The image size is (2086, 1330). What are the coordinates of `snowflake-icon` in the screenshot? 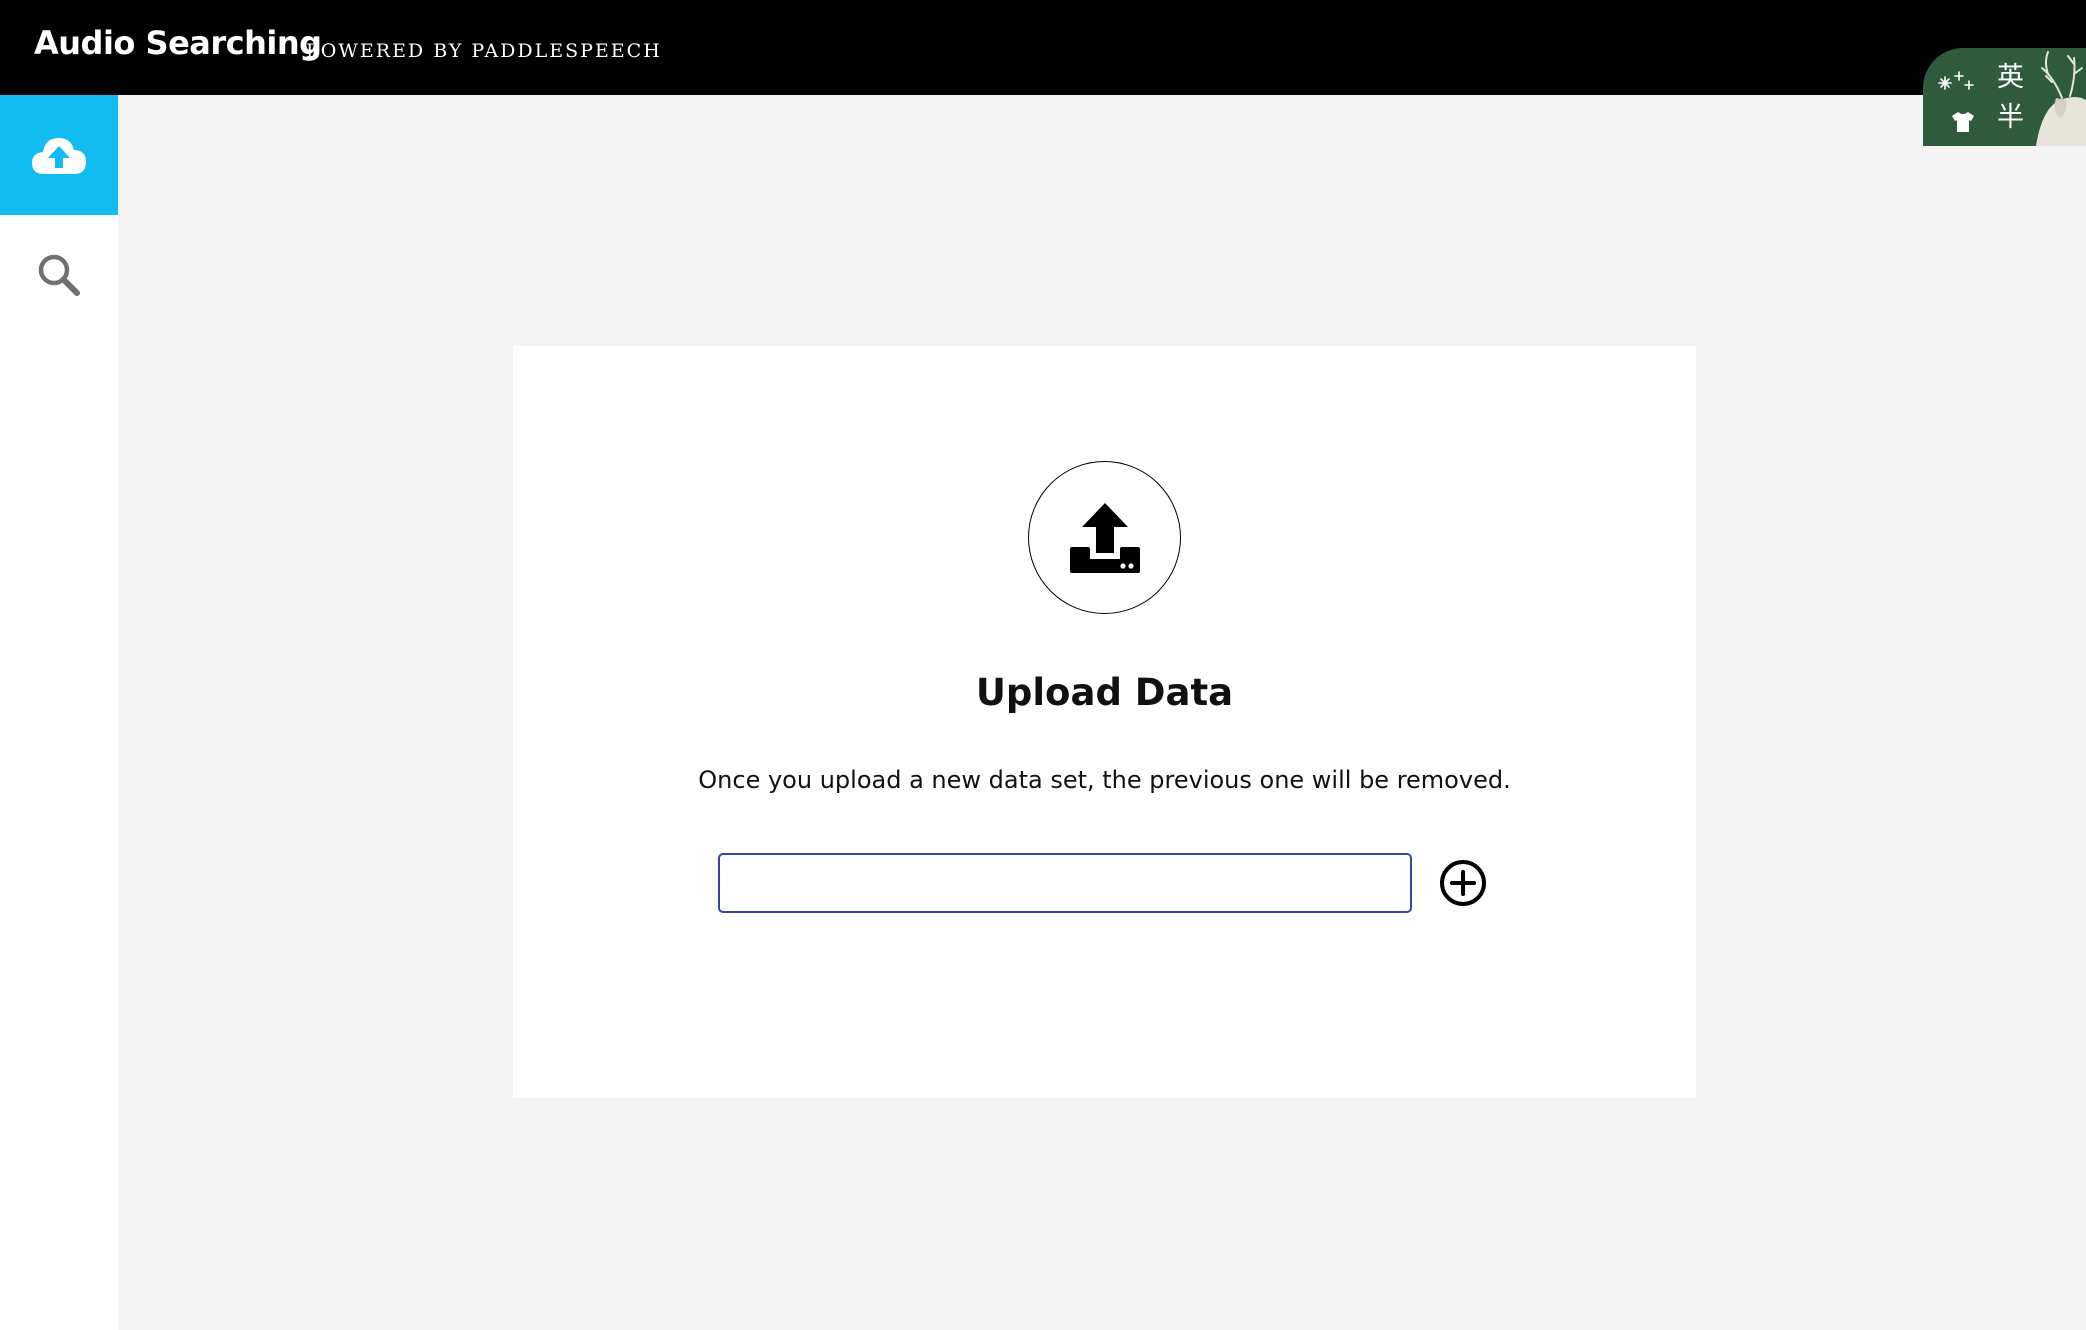 It's located at (1956, 80).